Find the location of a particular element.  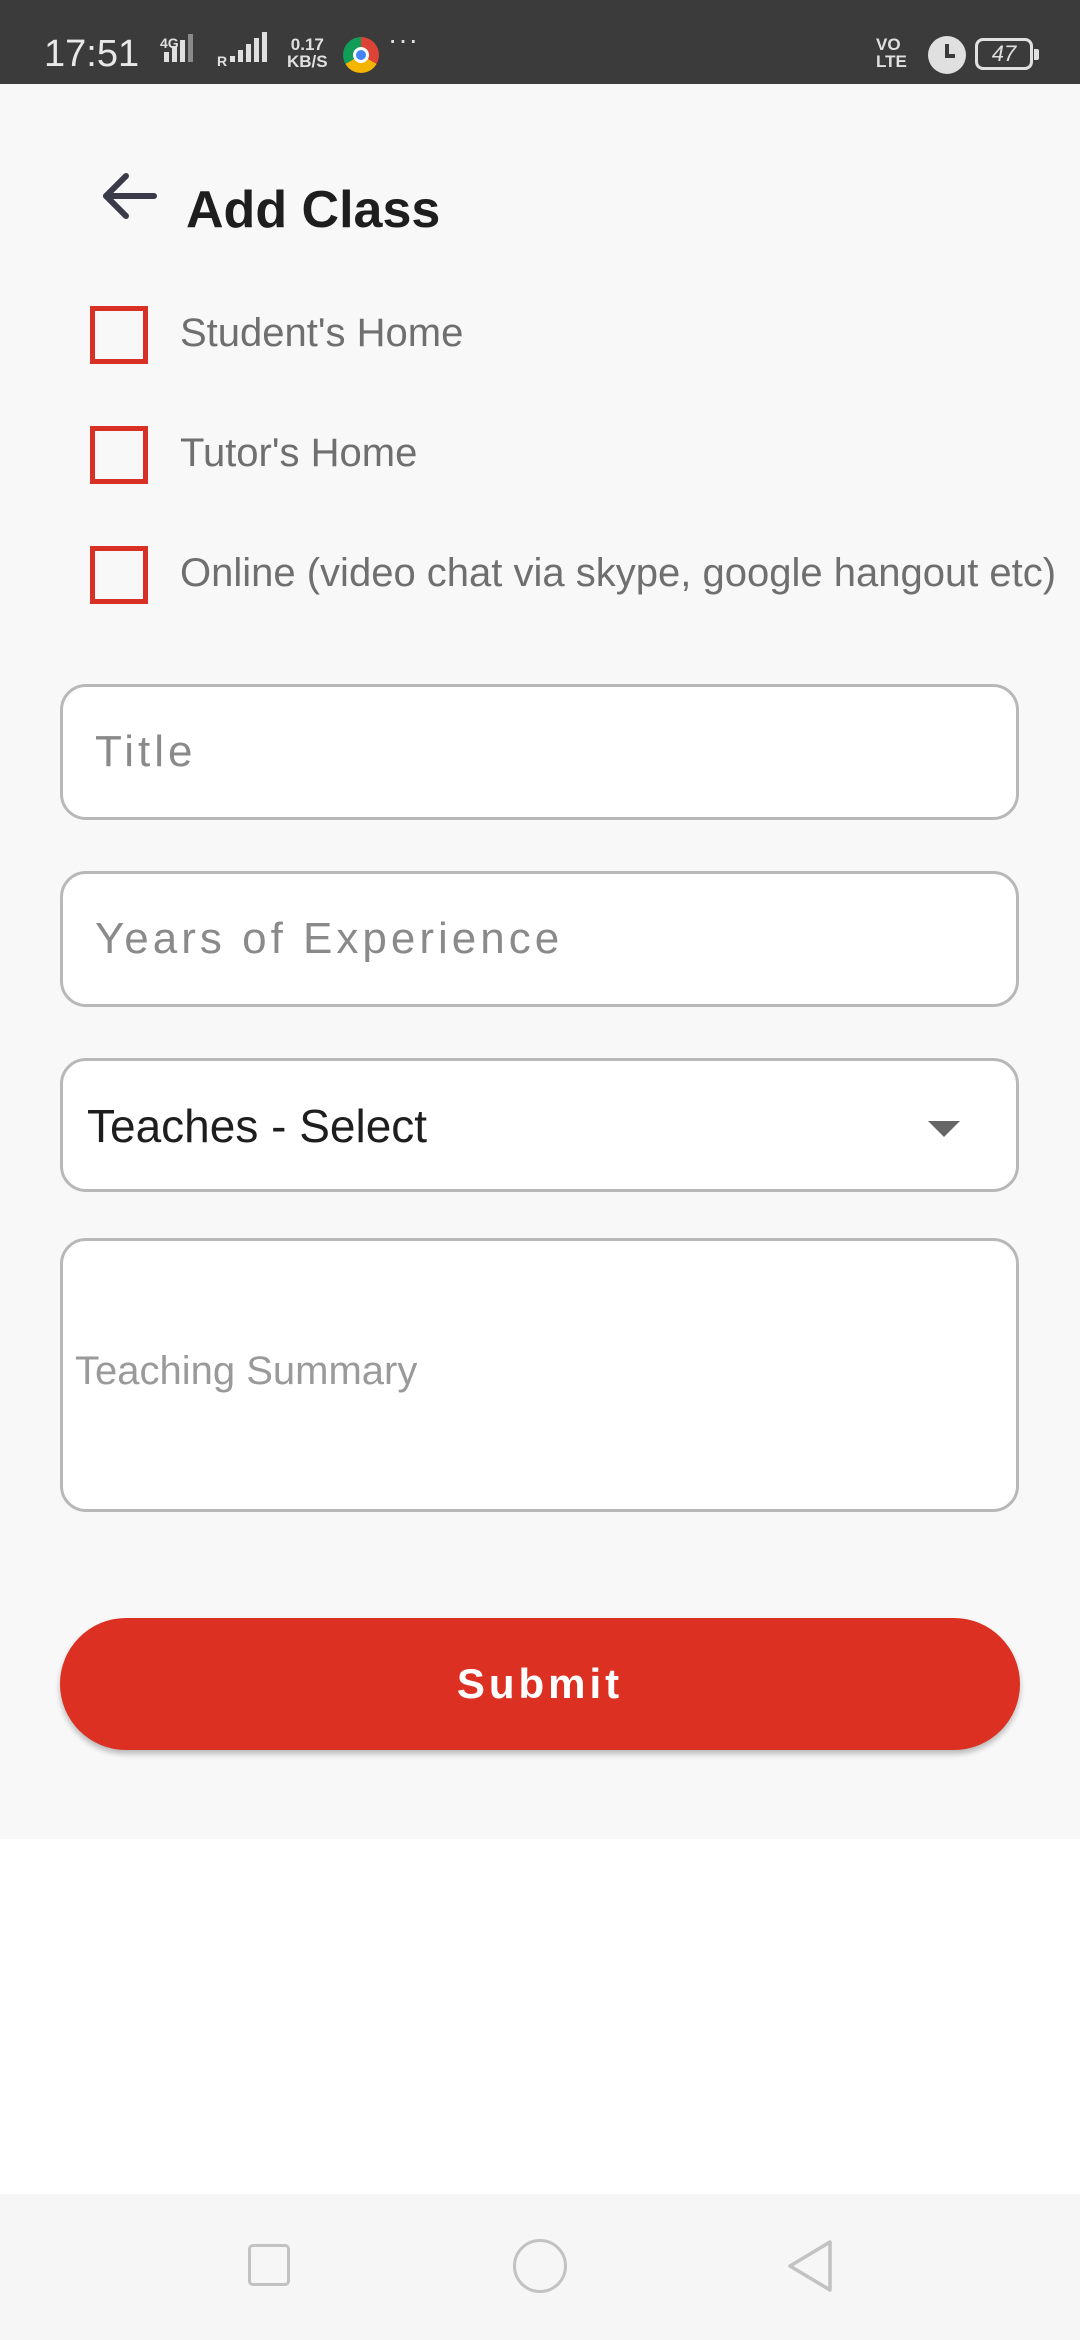

system-nav-bar is located at coordinates (540, 2267).